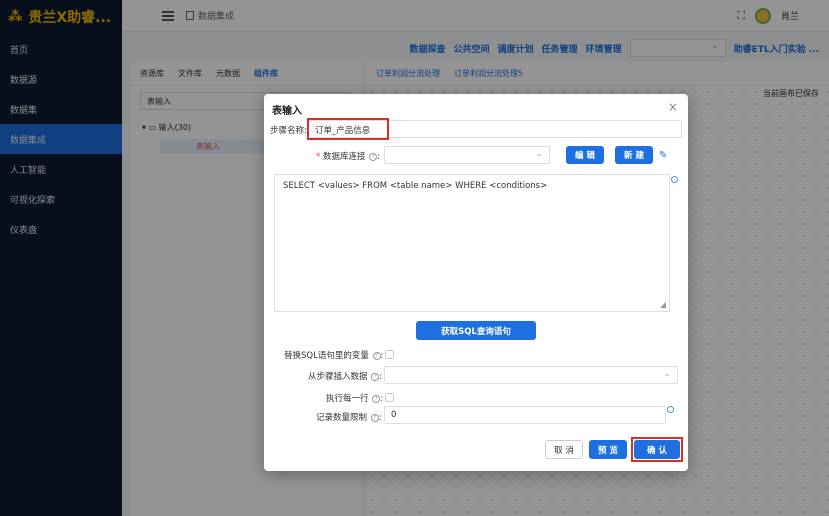 This screenshot has width=829, height=516. What do you see at coordinates (389, 397) in the screenshot?
I see `exec-each-row-checkbox` at bounding box center [389, 397].